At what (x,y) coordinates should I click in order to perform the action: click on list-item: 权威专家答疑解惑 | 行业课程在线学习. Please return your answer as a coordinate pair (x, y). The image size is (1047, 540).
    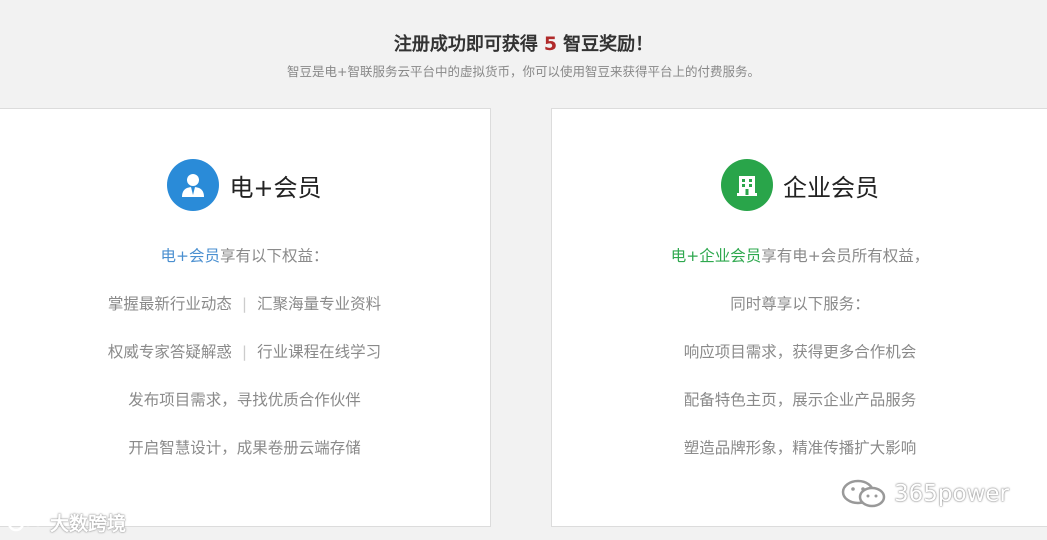
    Looking at the image, I should click on (245, 362).